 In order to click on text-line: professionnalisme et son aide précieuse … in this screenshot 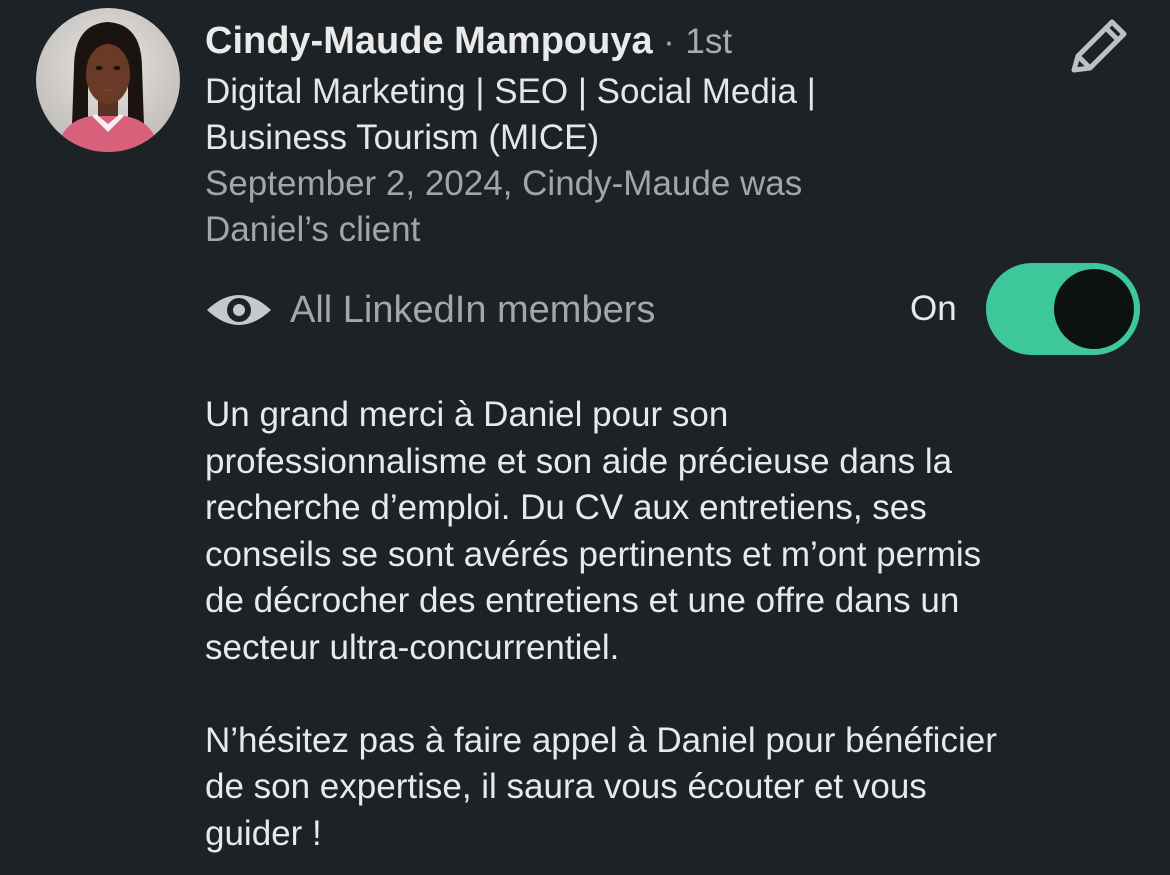, I will do `click(579, 461)`.